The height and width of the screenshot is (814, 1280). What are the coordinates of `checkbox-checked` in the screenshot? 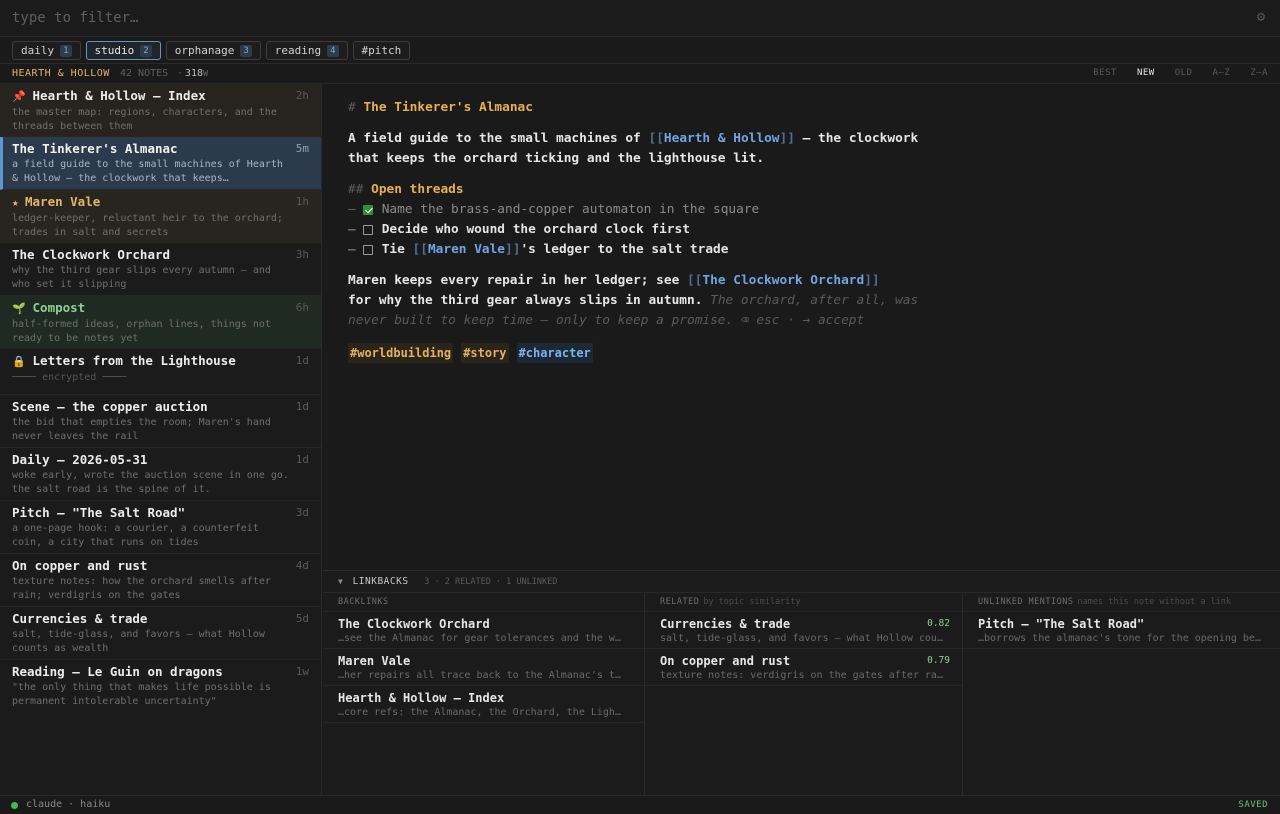 It's located at (367, 210).